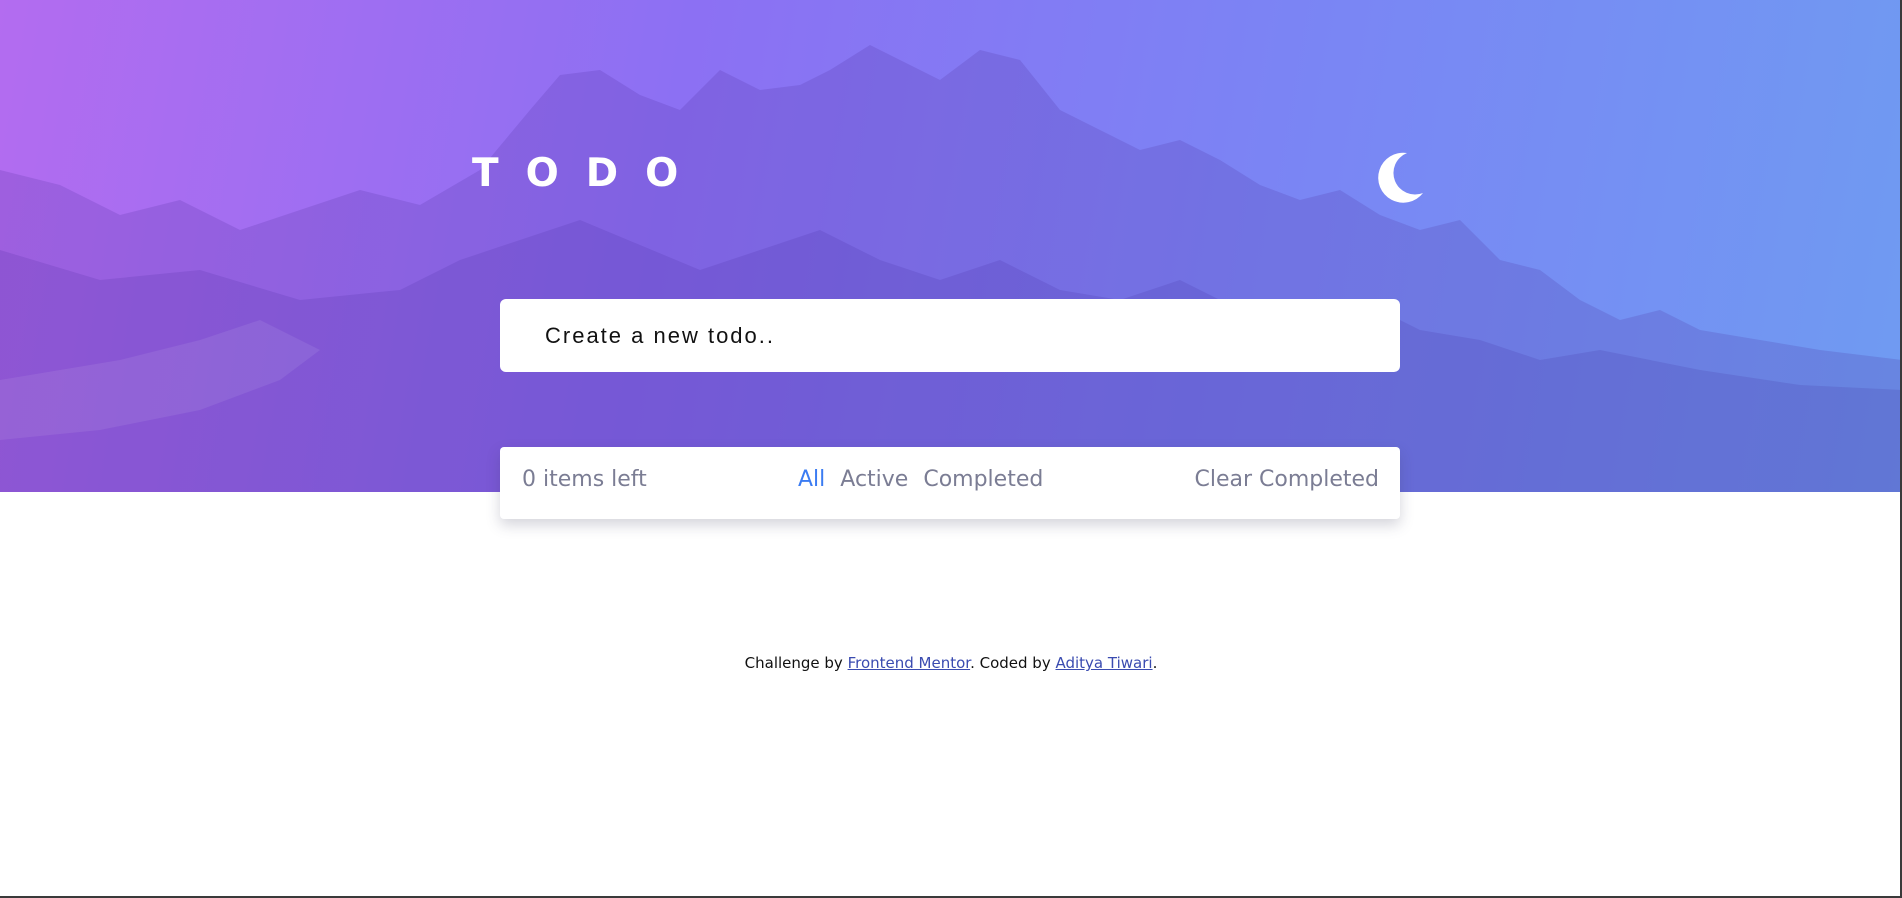 This screenshot has width=1902, height=898. Describe the element at coordinates (1013, 663) in the screenshot. I see `attribution-middle: . Coded by` at that location.